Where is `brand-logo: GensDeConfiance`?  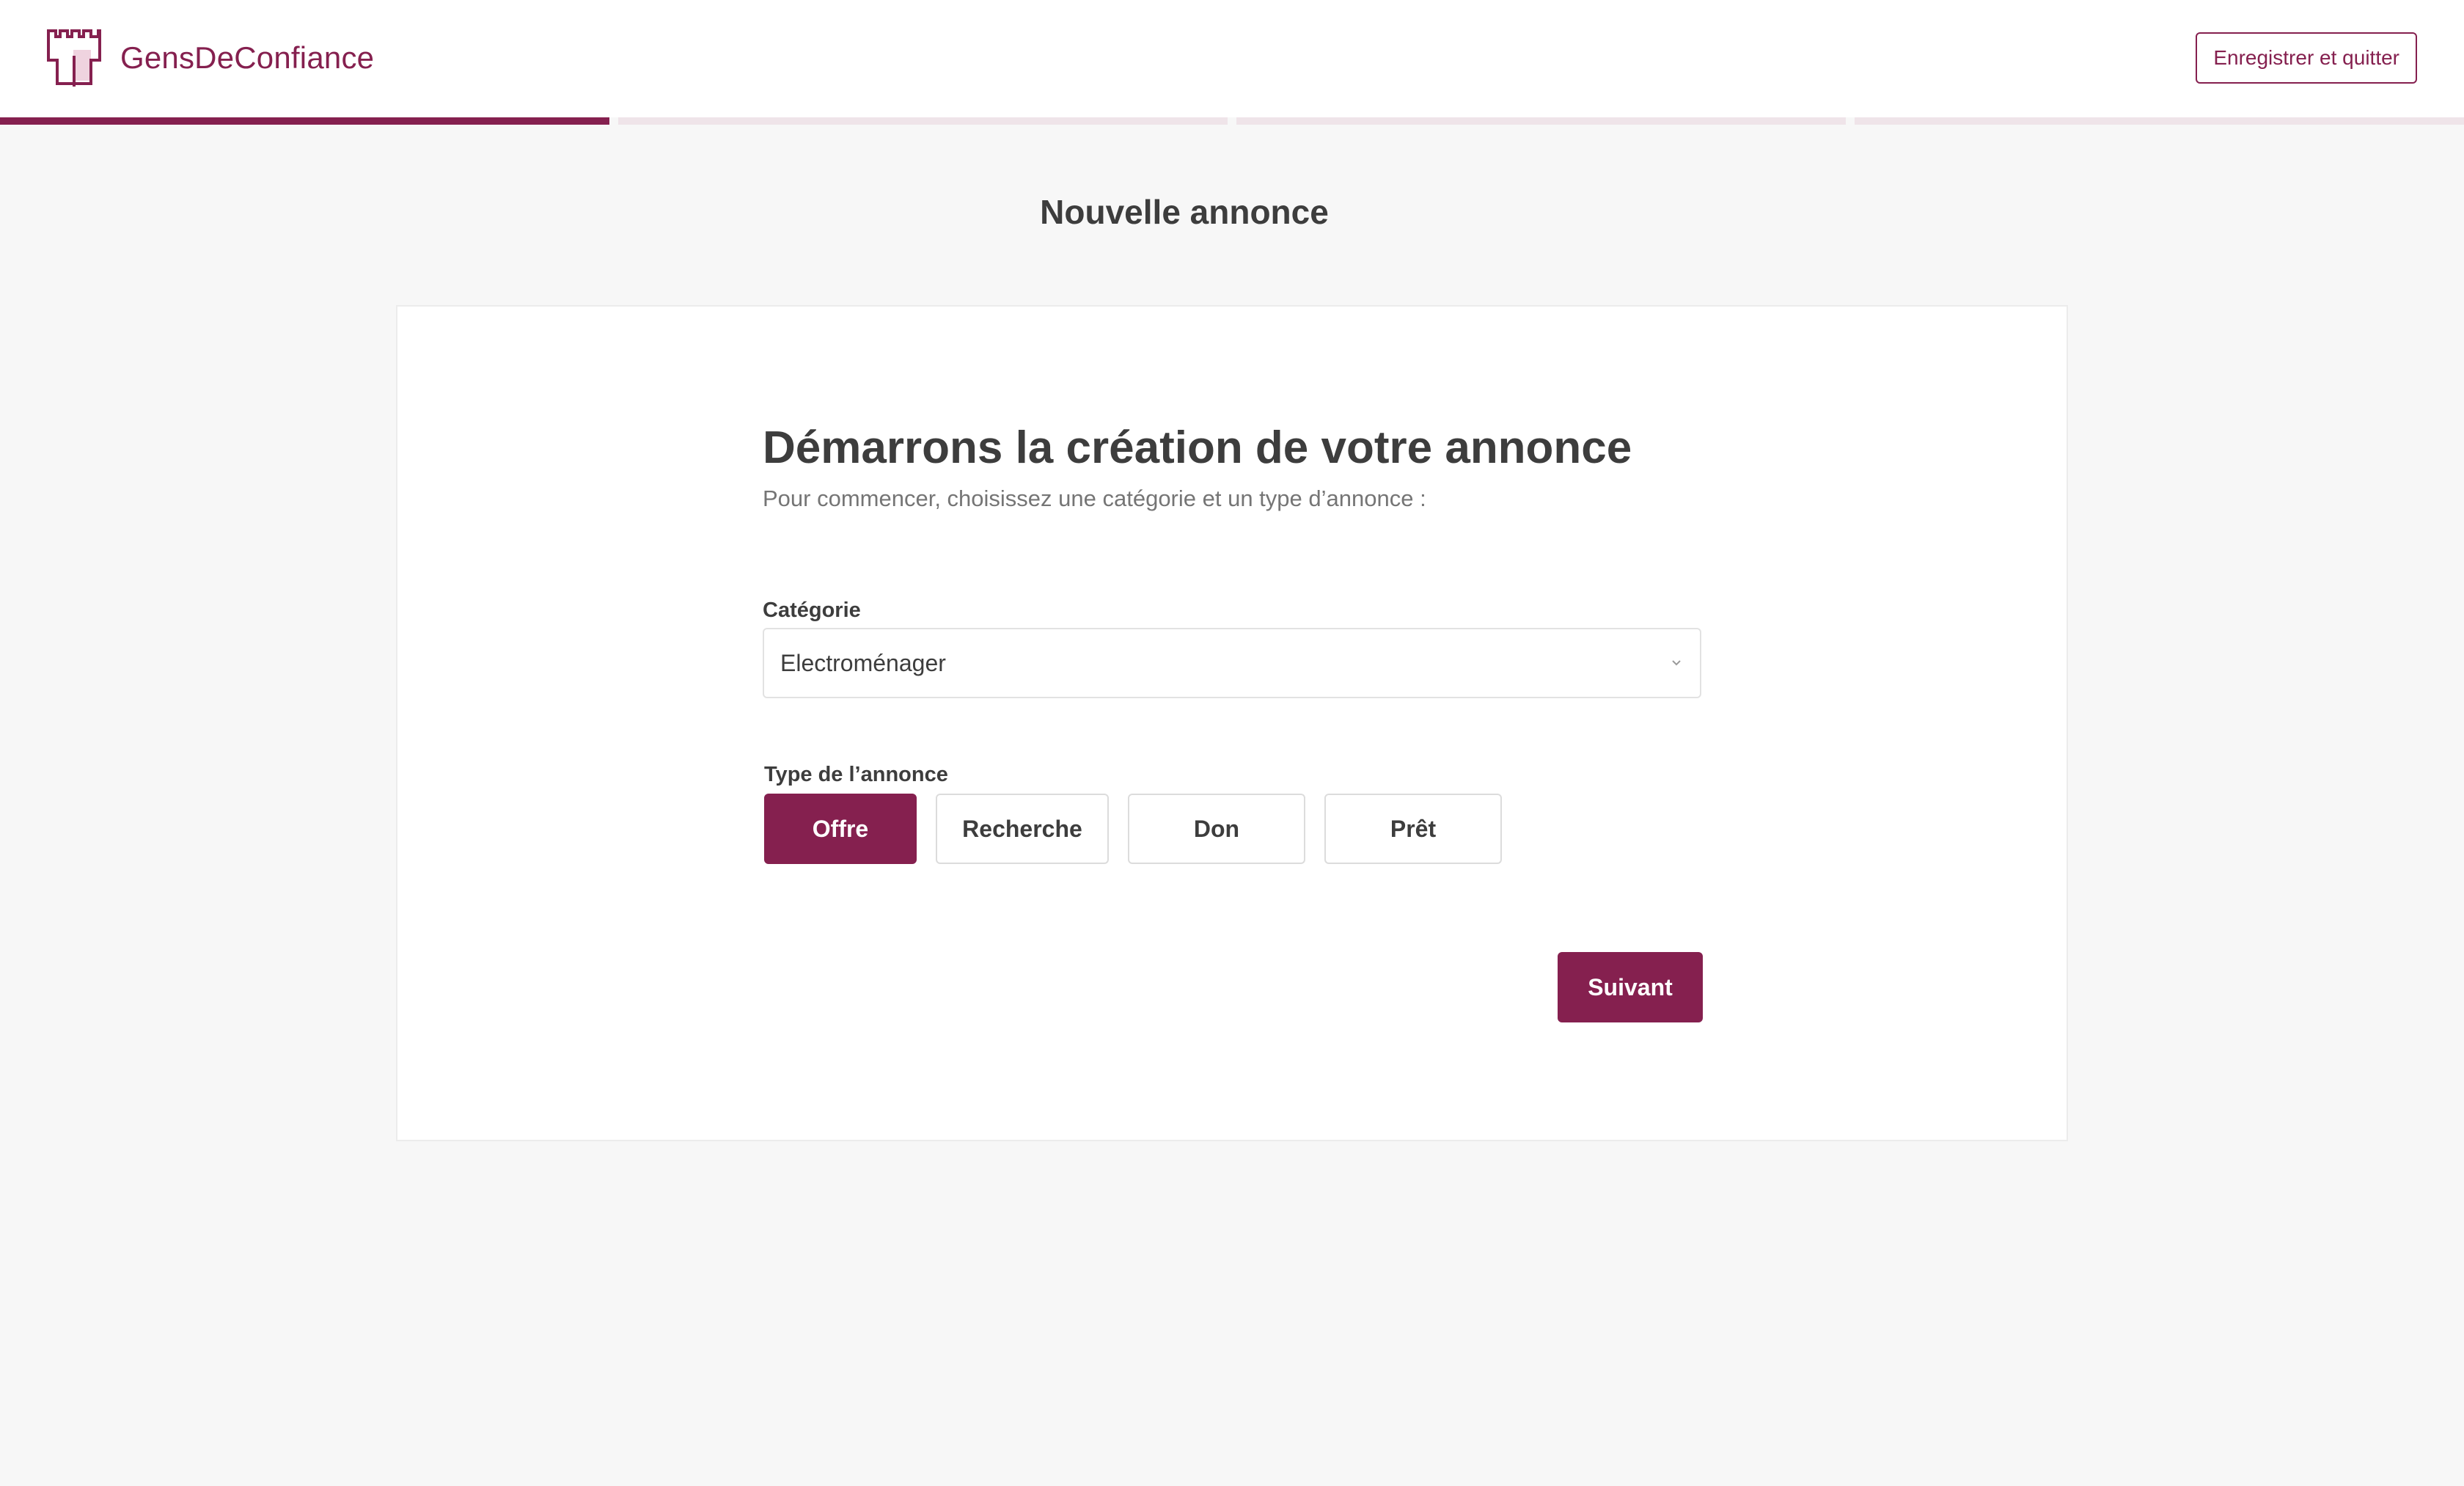
brand-logo: GensDeConfiance is located at coordinates (209, 58).